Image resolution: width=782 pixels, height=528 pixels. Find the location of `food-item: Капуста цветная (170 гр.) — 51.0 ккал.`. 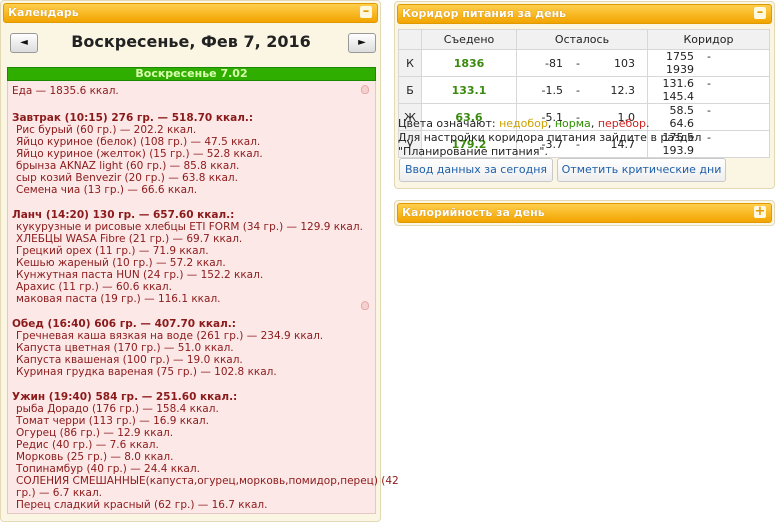

food-item: Капуста цветная (170 гр.) — 51.0 ккал. is located at coordinates (125, 348).